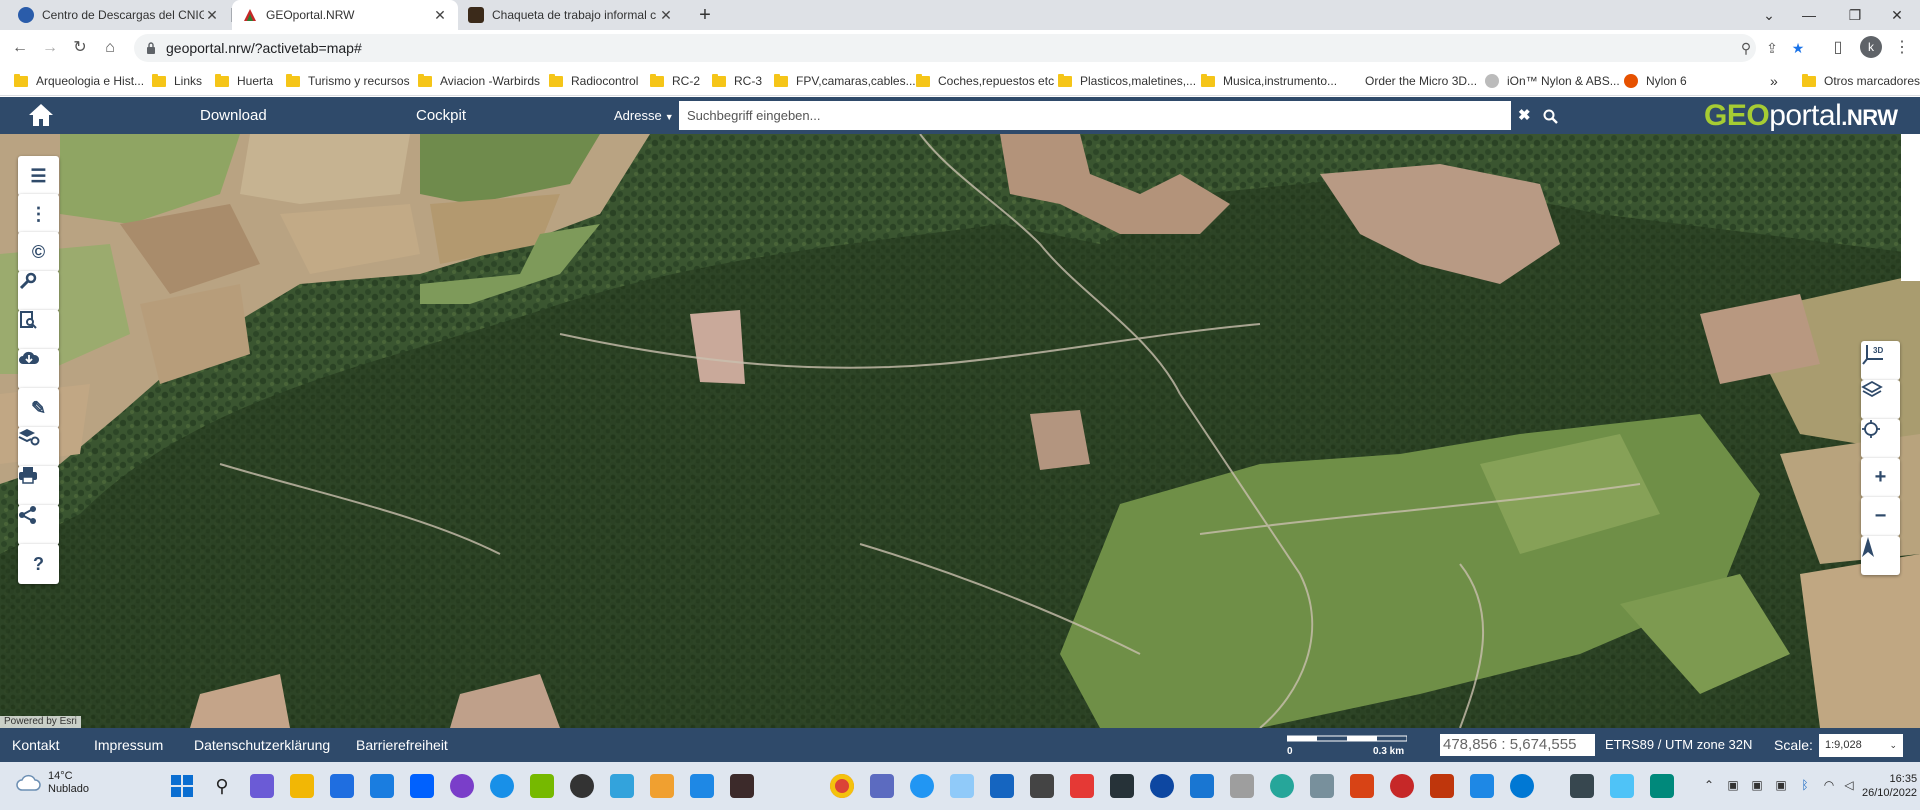 This screenshot has height=810, width=1920. Describe the element at coordinates (1042, 786) in the screenshot. I see `app-triangle-icon` at that location.